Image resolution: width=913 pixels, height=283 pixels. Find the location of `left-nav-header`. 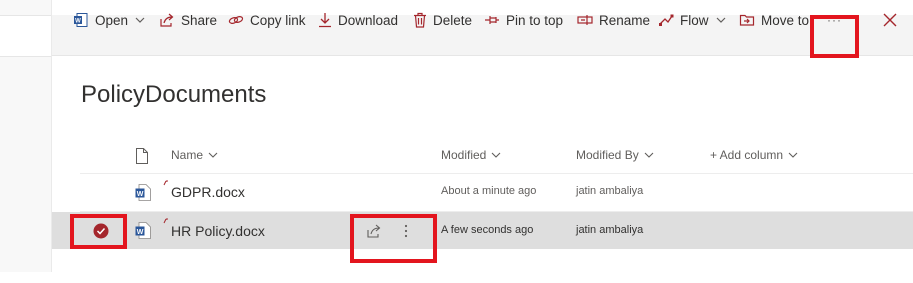

left-nav-header is located at coordinates (25, 36).